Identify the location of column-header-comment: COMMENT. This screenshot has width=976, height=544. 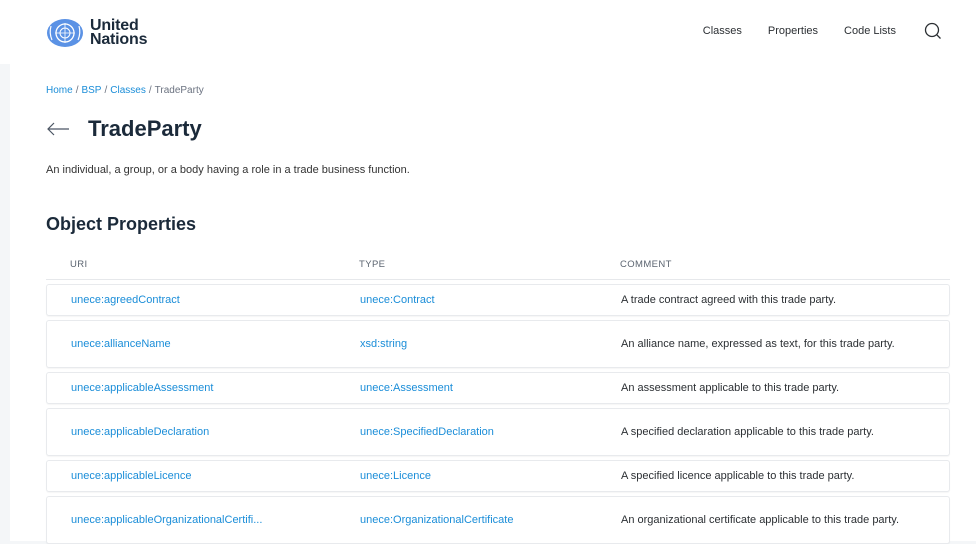
(646, 264).